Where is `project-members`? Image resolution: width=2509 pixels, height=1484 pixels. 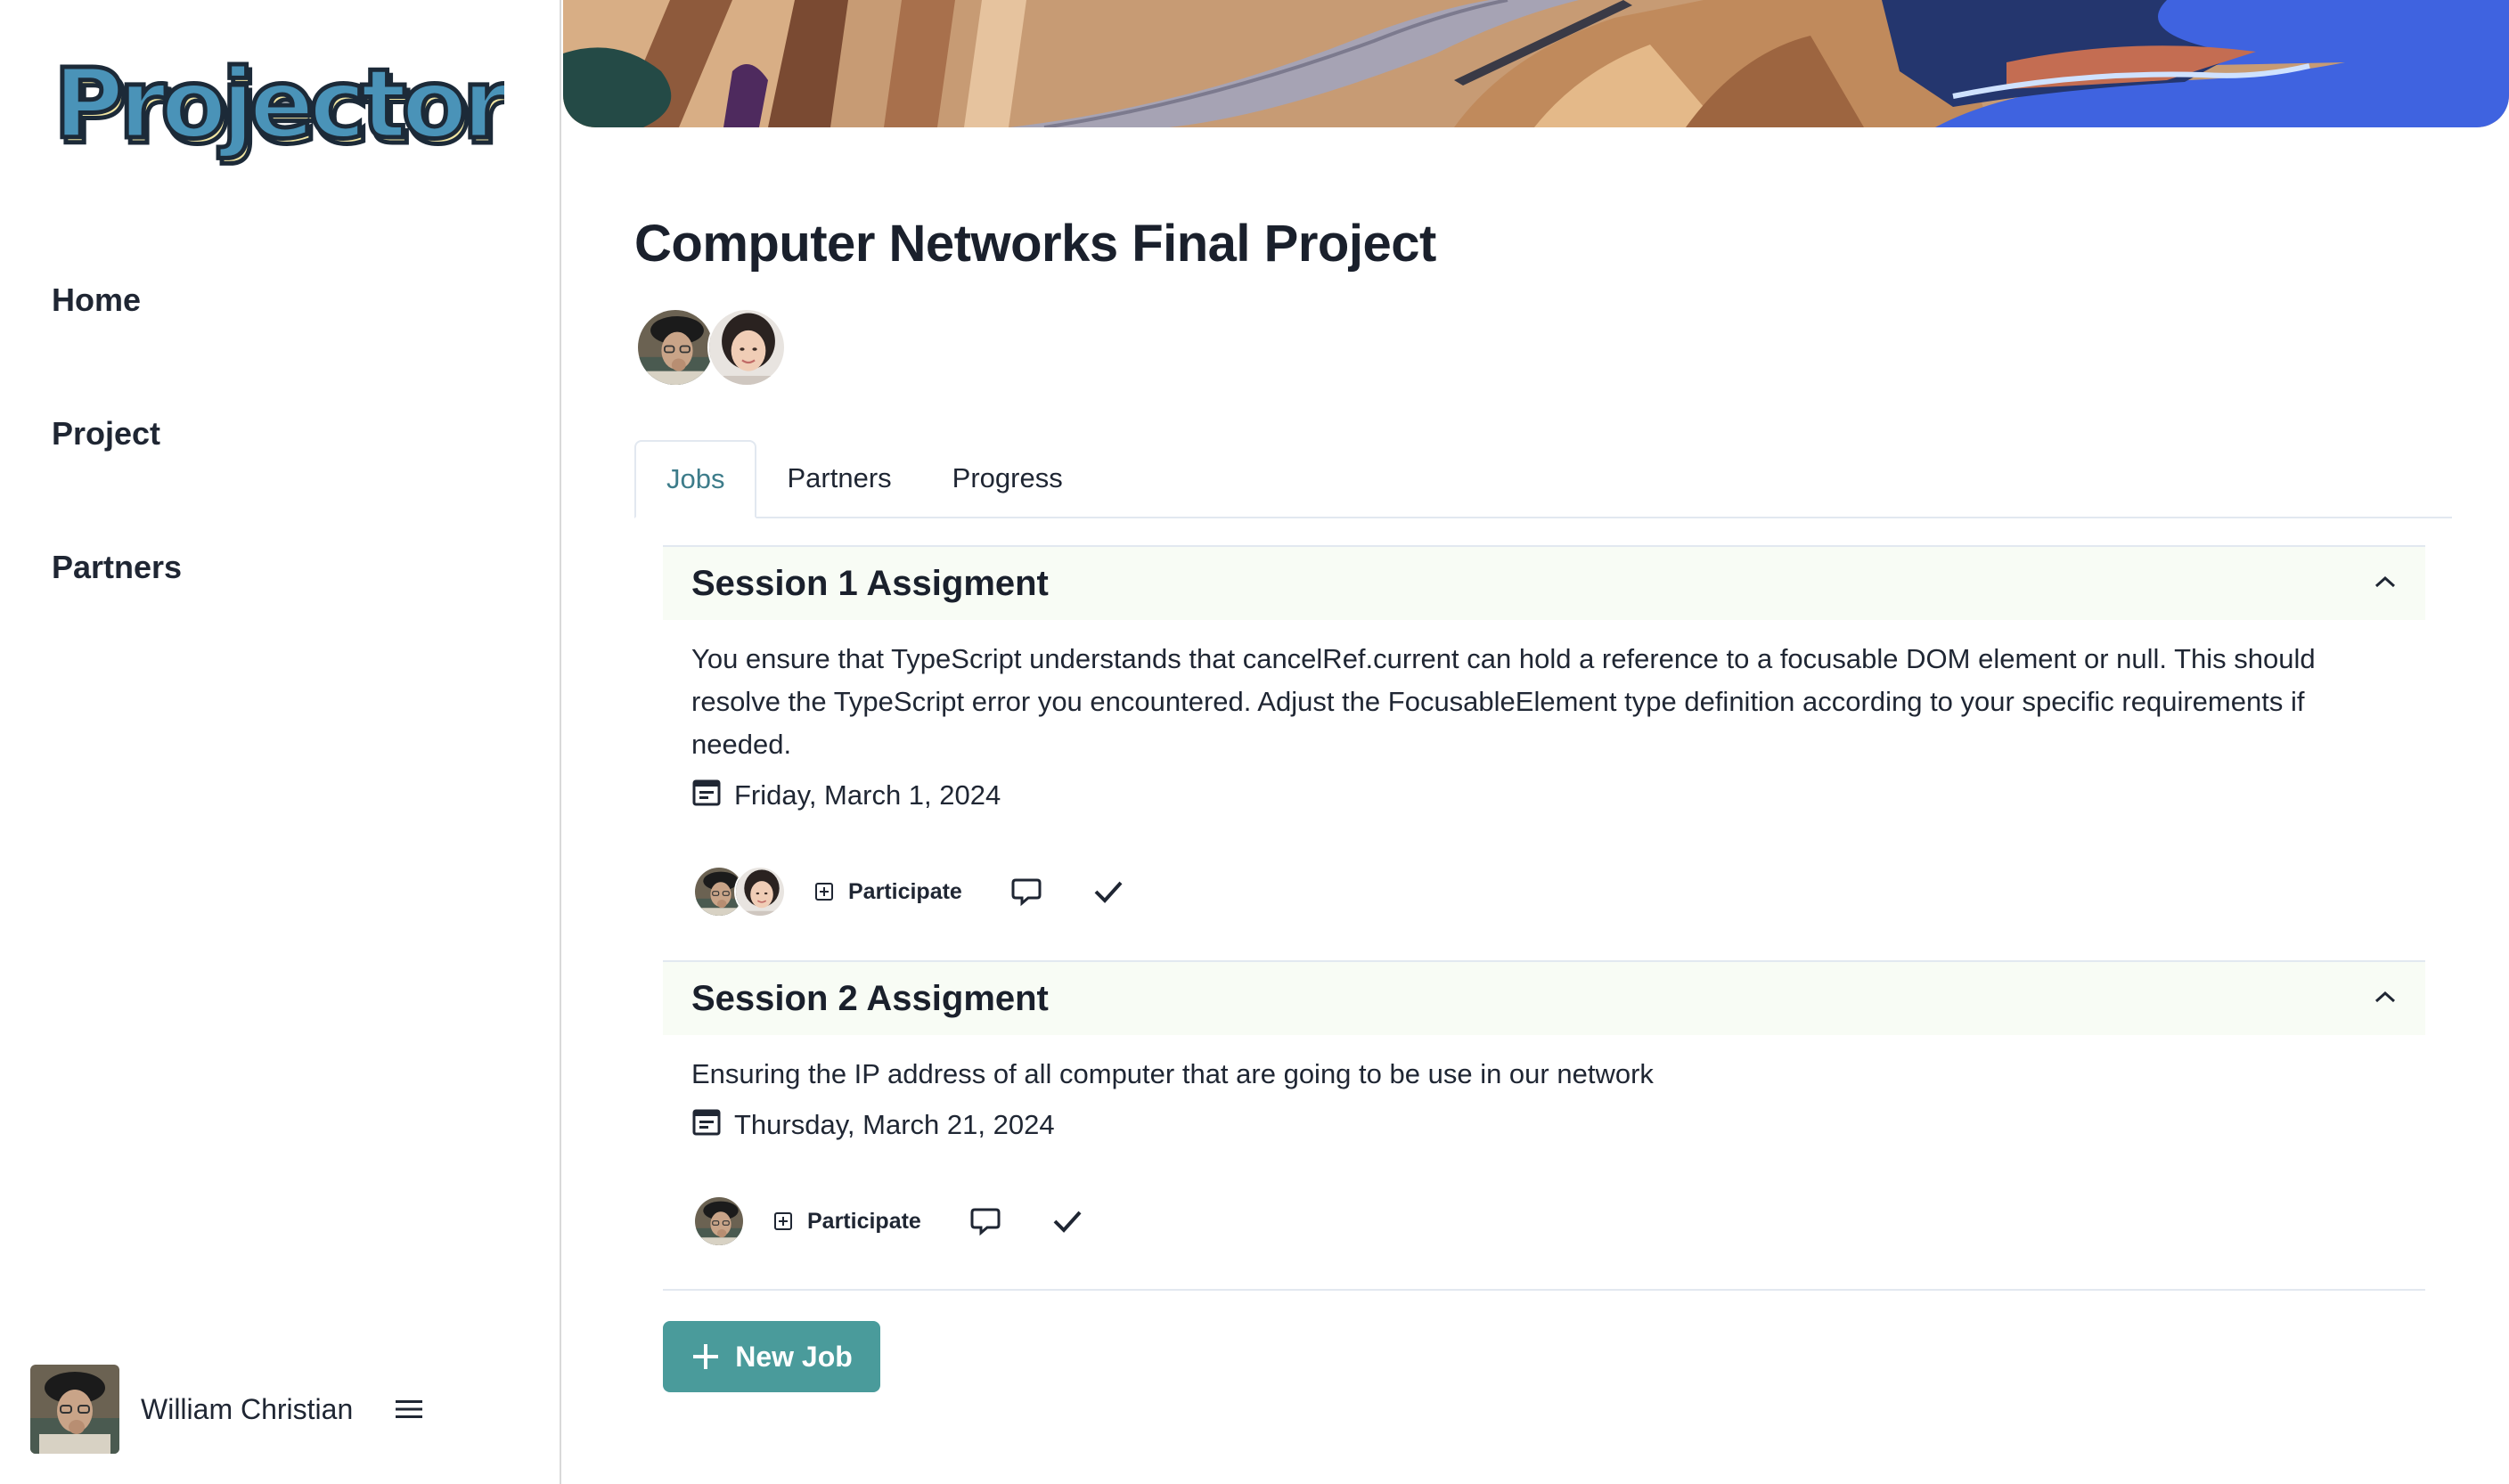 project-members is located at coordinates (711, 349).